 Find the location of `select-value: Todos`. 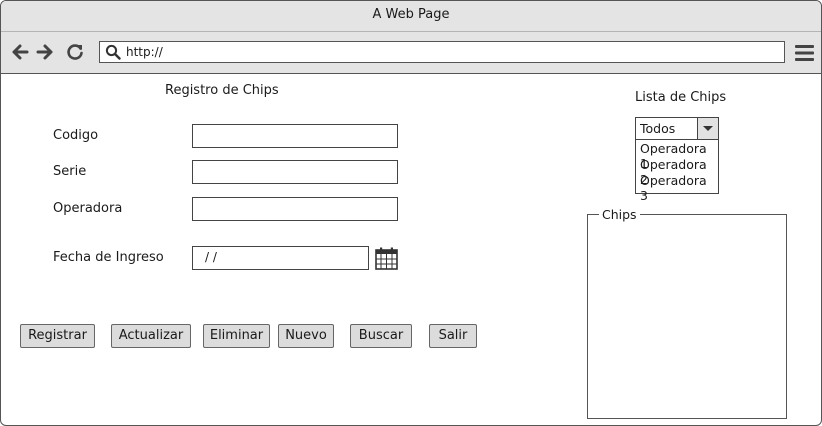

select-value: Todos is located at coordinates (658, 128).